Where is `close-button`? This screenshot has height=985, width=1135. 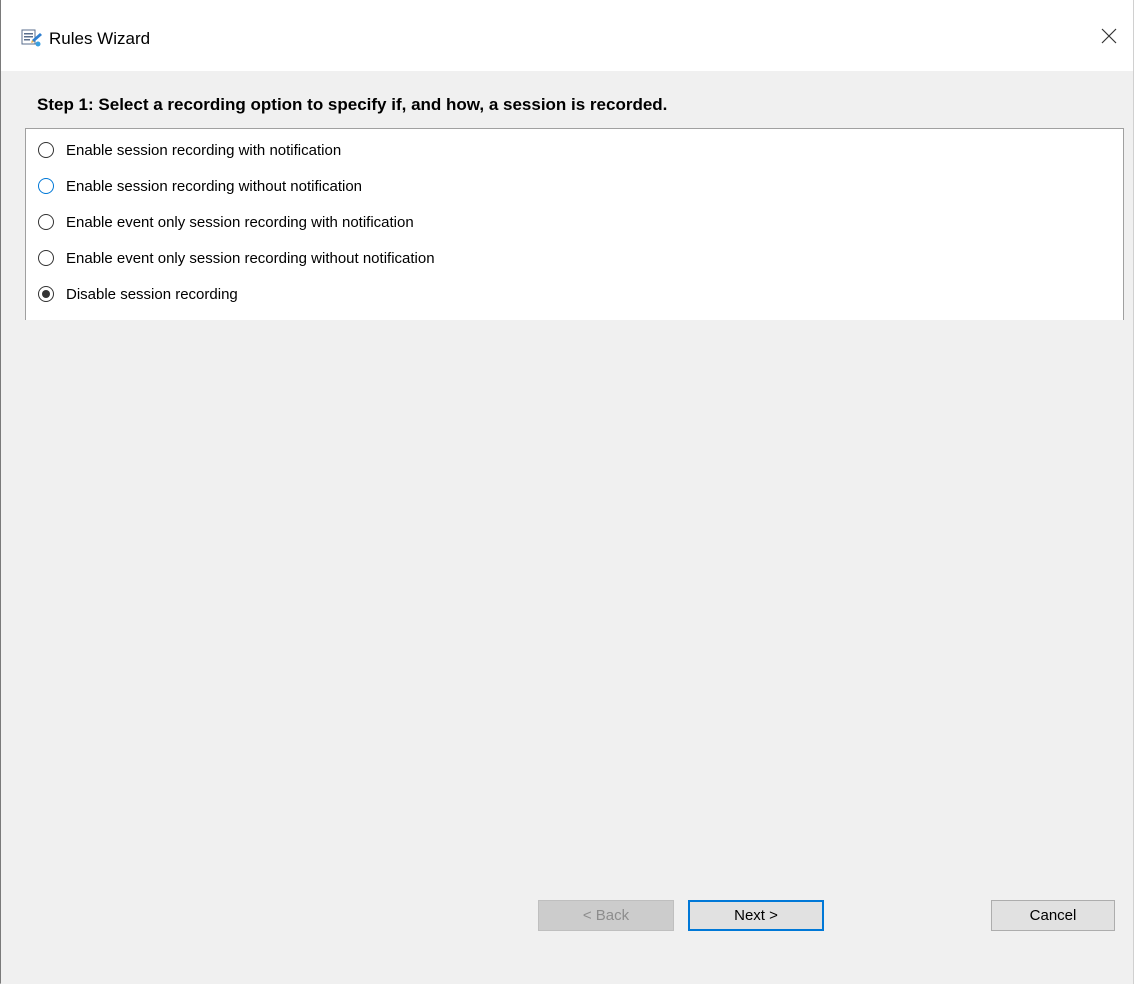
close-button is located at coordinates (1109, 38).